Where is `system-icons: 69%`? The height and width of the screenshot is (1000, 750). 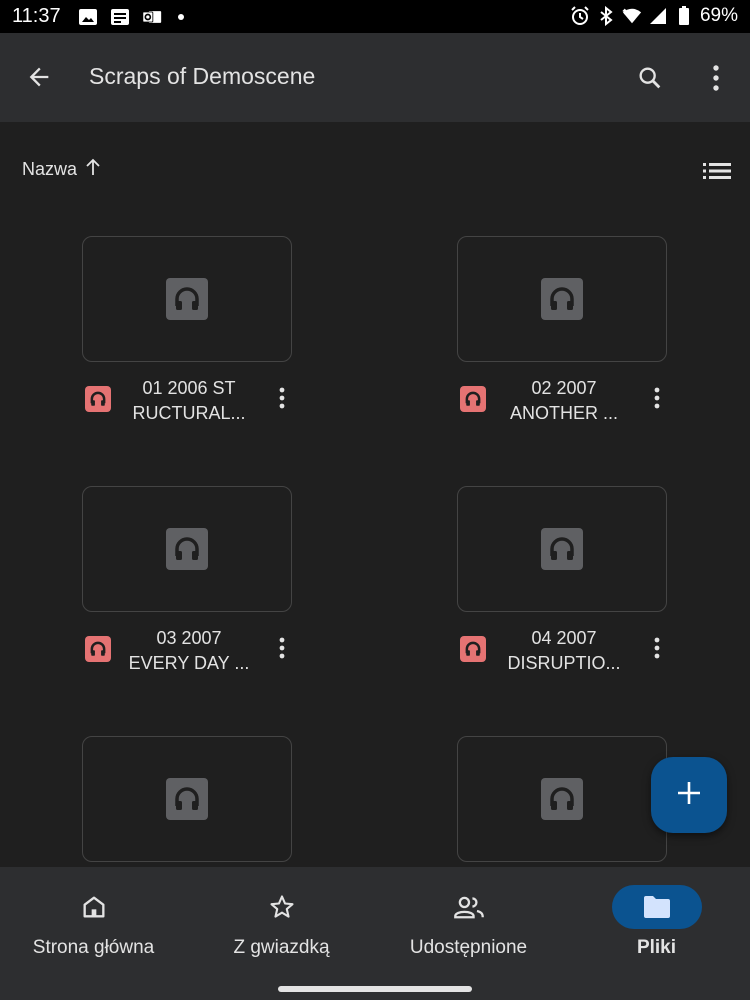
system-icons: 69% is located at coordinates (654, 16).